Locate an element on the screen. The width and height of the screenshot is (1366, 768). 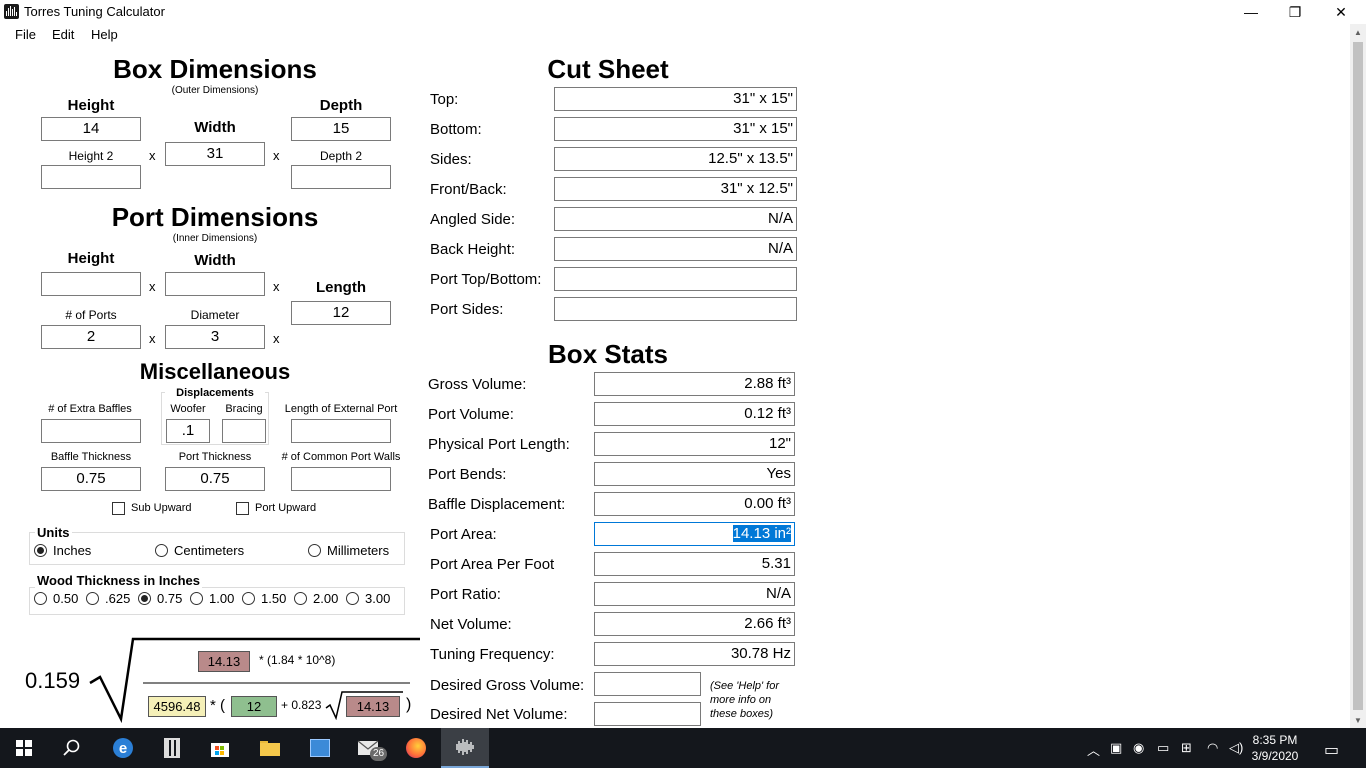
cut-back-height-value: N/A is located at coordinates (675, 249).